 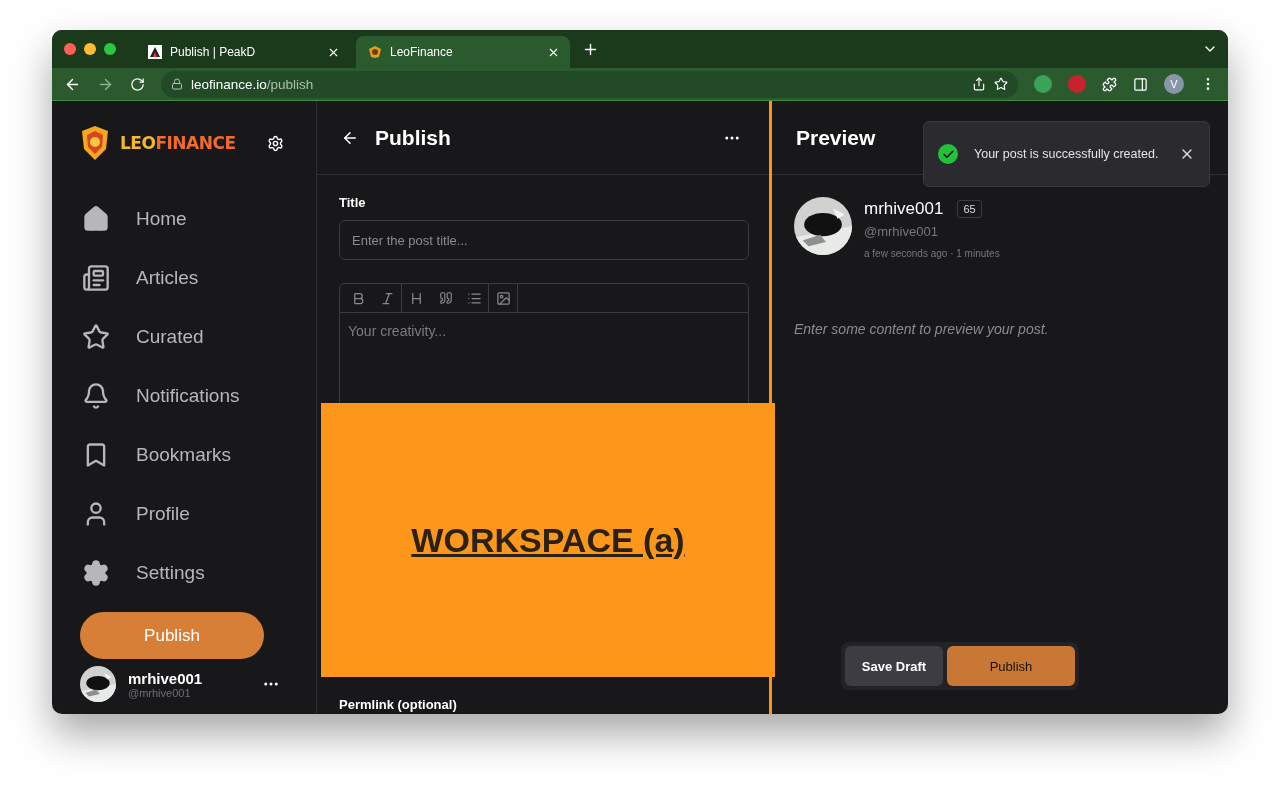 I want to click on publish-button: Publish, so click(x=1011, y=666).